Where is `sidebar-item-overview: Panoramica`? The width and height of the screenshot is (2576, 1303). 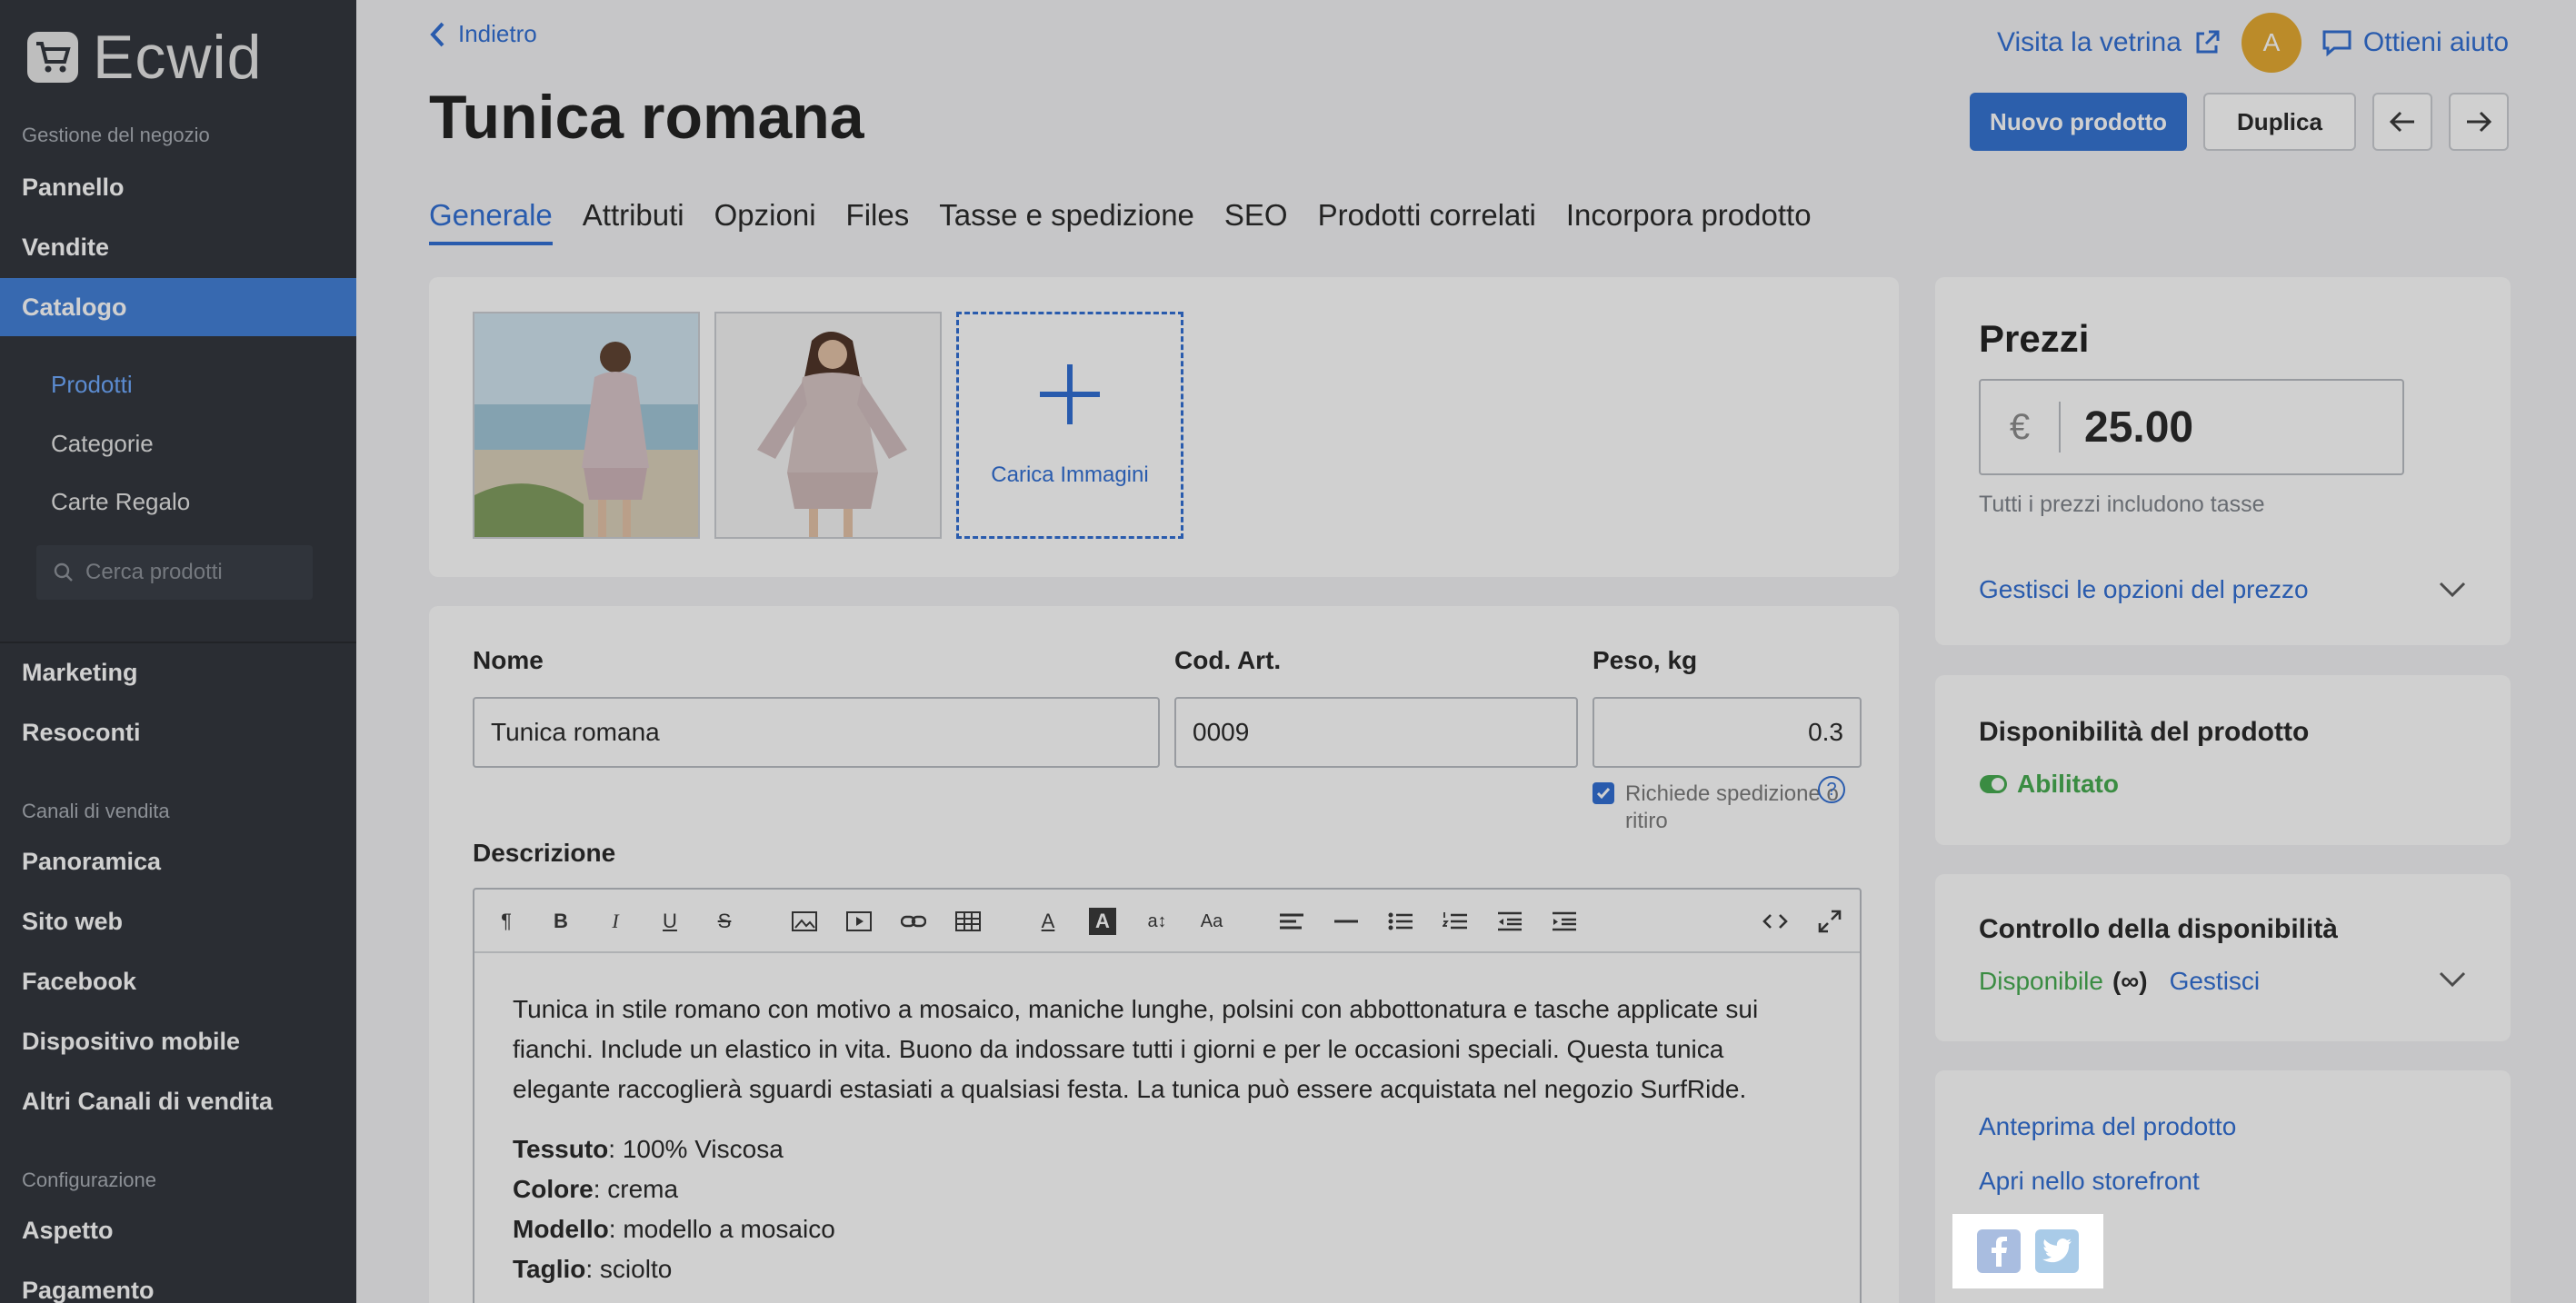 sidebar-item-overview: Panoramica is located at coordinates (178, 861).